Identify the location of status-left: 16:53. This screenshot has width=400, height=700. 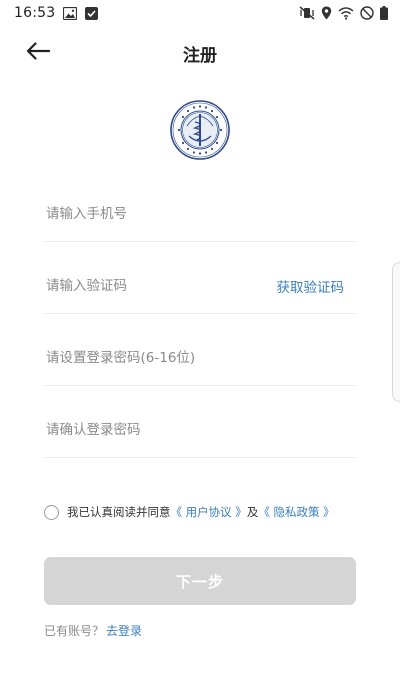
(56, 13).